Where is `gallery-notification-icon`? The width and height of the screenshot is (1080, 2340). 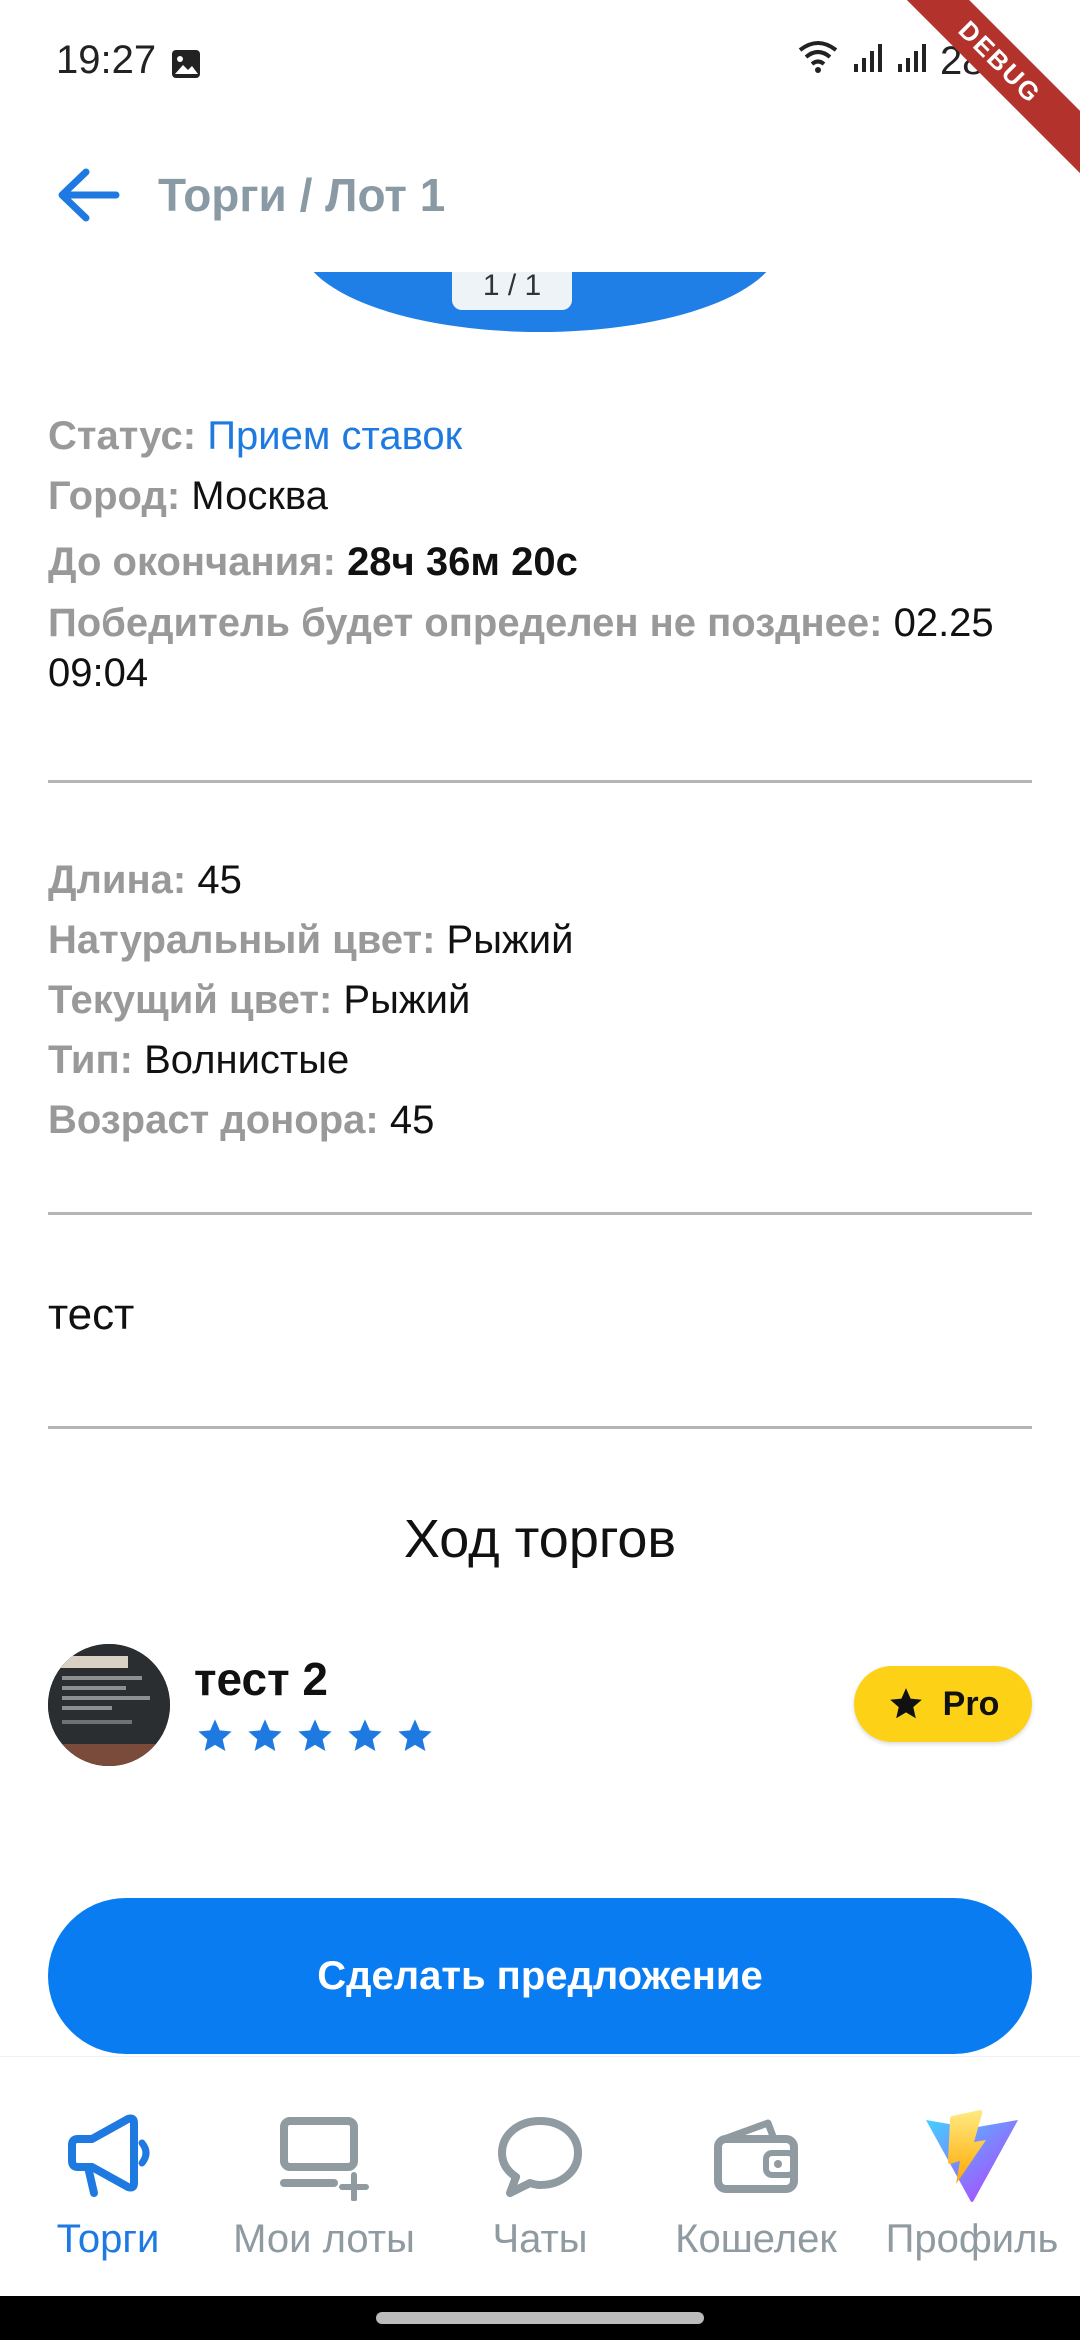
gallery-notification-icon is located at coordinates (186, 66).